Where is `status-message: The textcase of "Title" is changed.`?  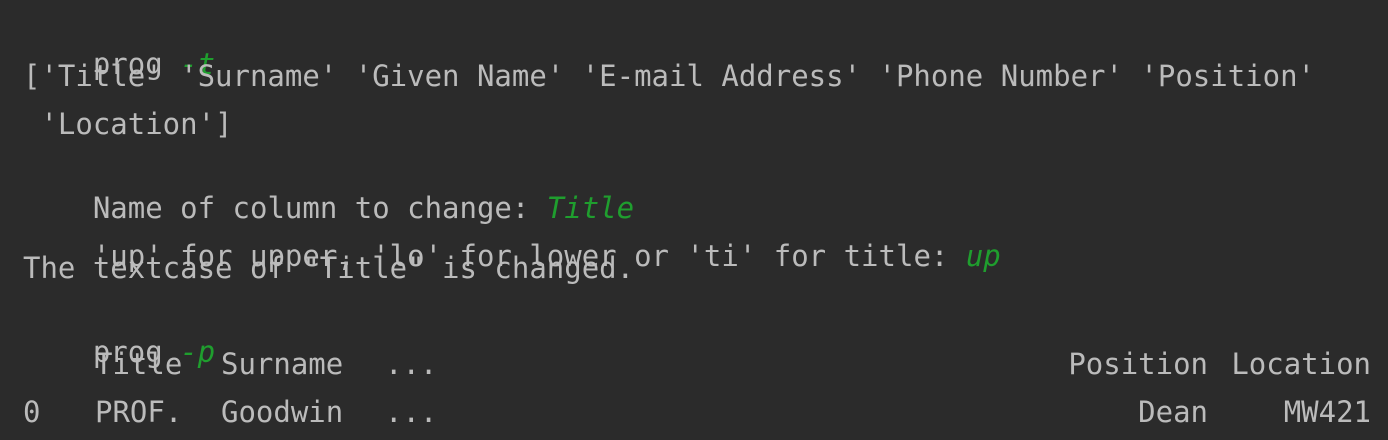
status-message: The textcase of "Title" is changed. is located at coordinates (329, 268).